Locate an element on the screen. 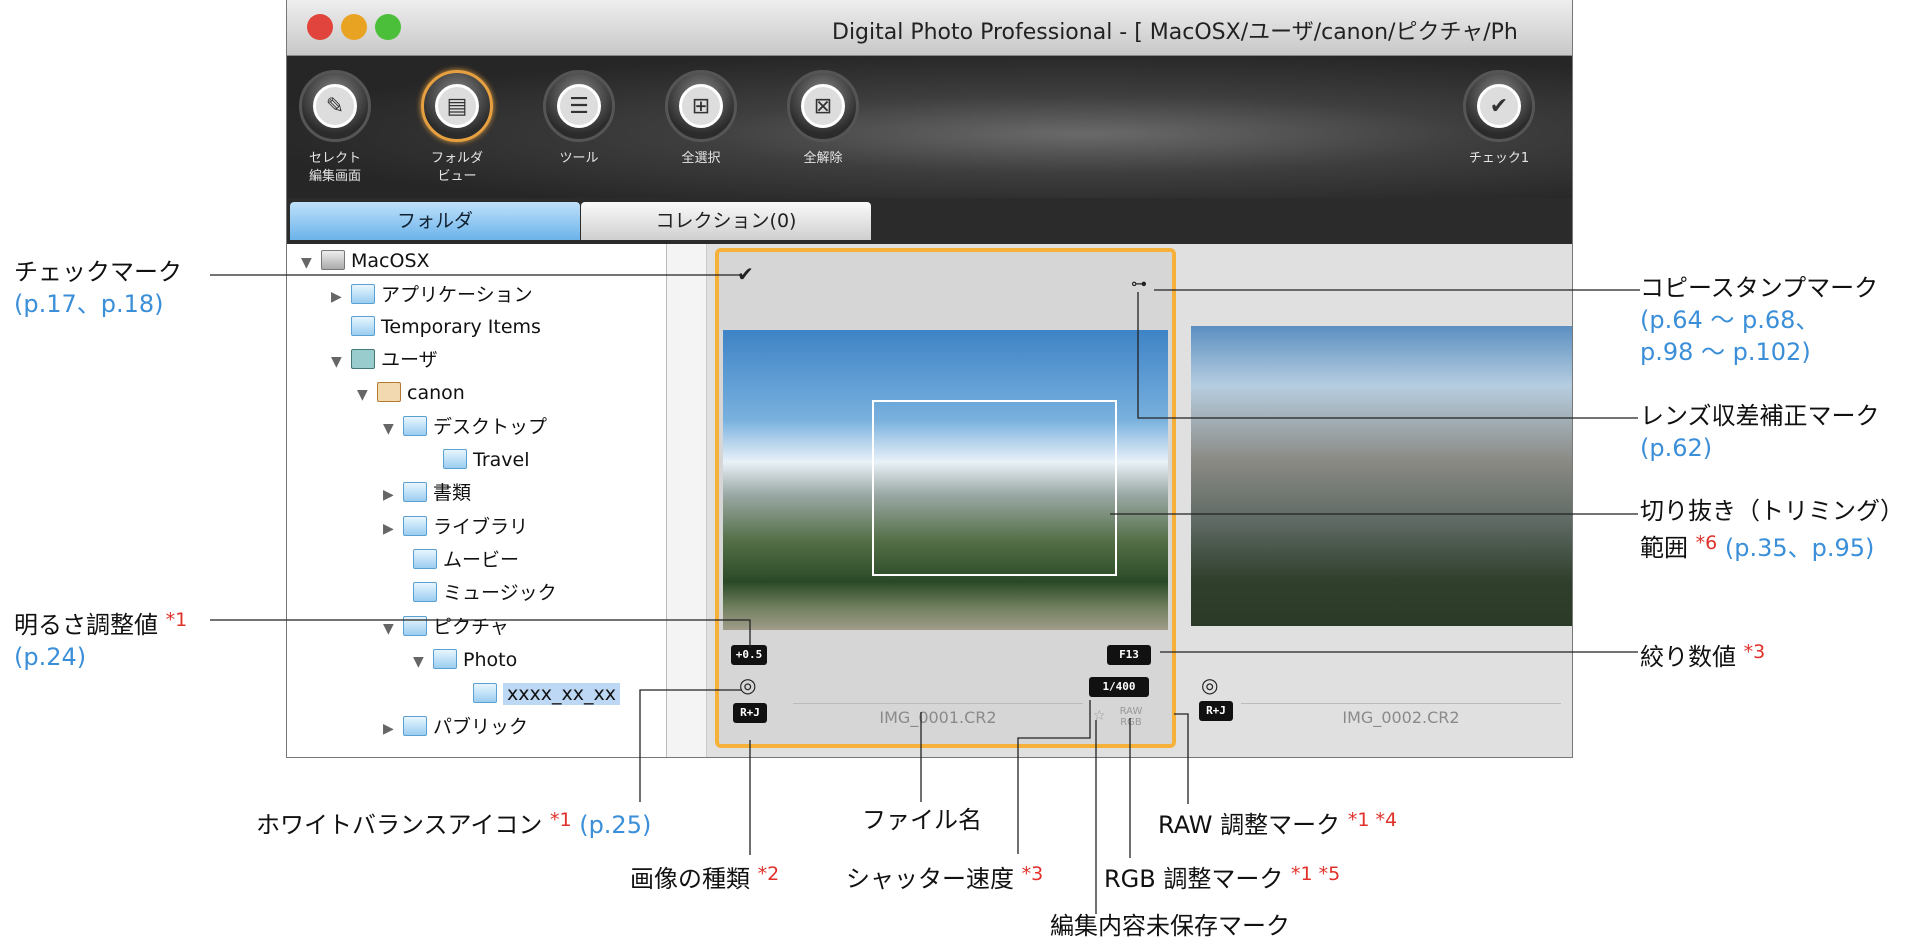 The width and height of the screenshot is (1931, 944). callout-unsaved: 編集内容未保存マーク is located at coordinates (1170, 926).